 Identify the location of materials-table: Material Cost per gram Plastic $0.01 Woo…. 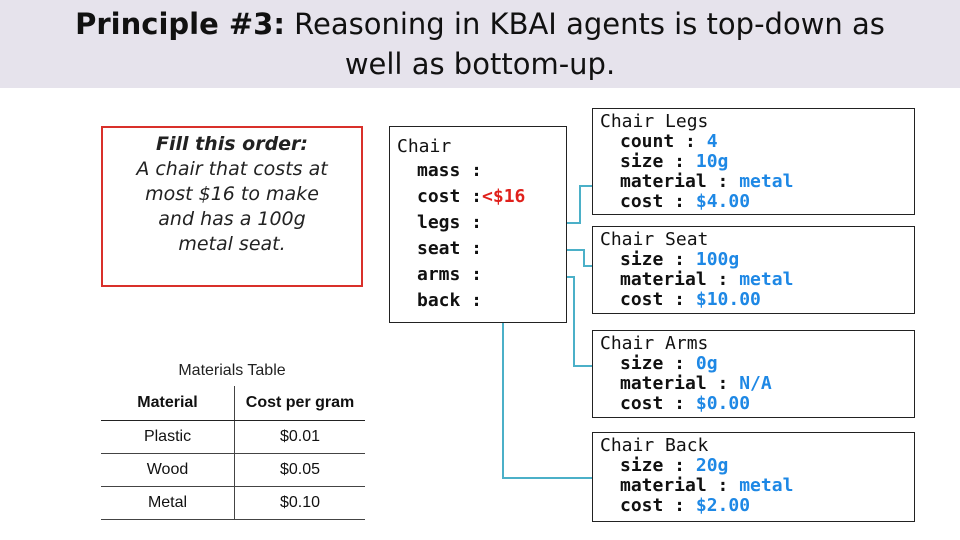
(233, 453).